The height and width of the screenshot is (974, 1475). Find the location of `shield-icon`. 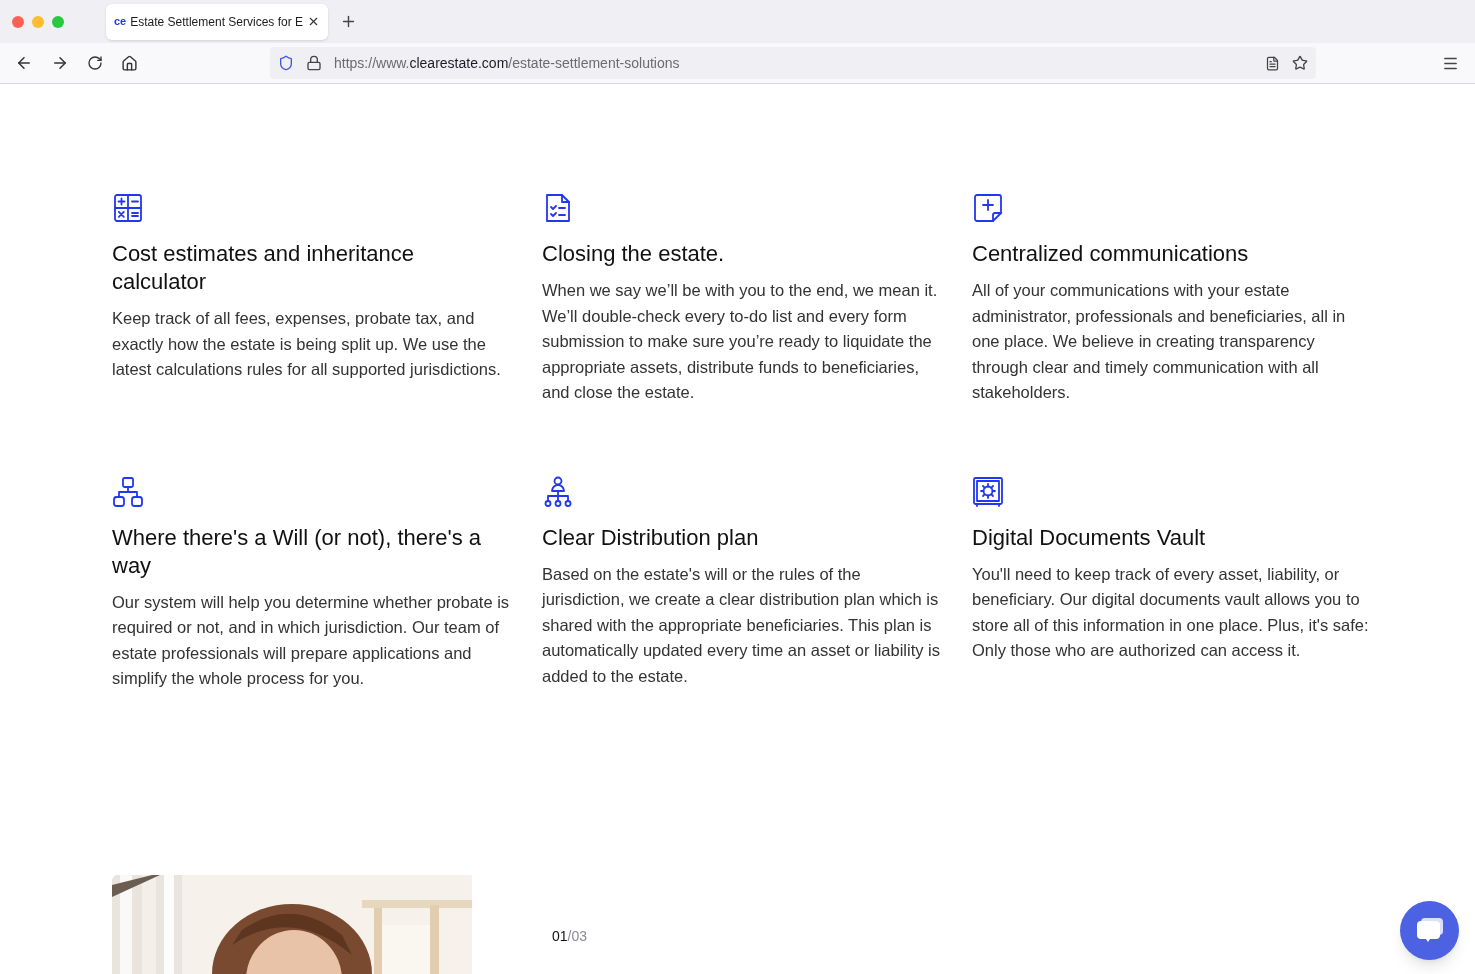

shield-icon is located at coordinates (286, 63).